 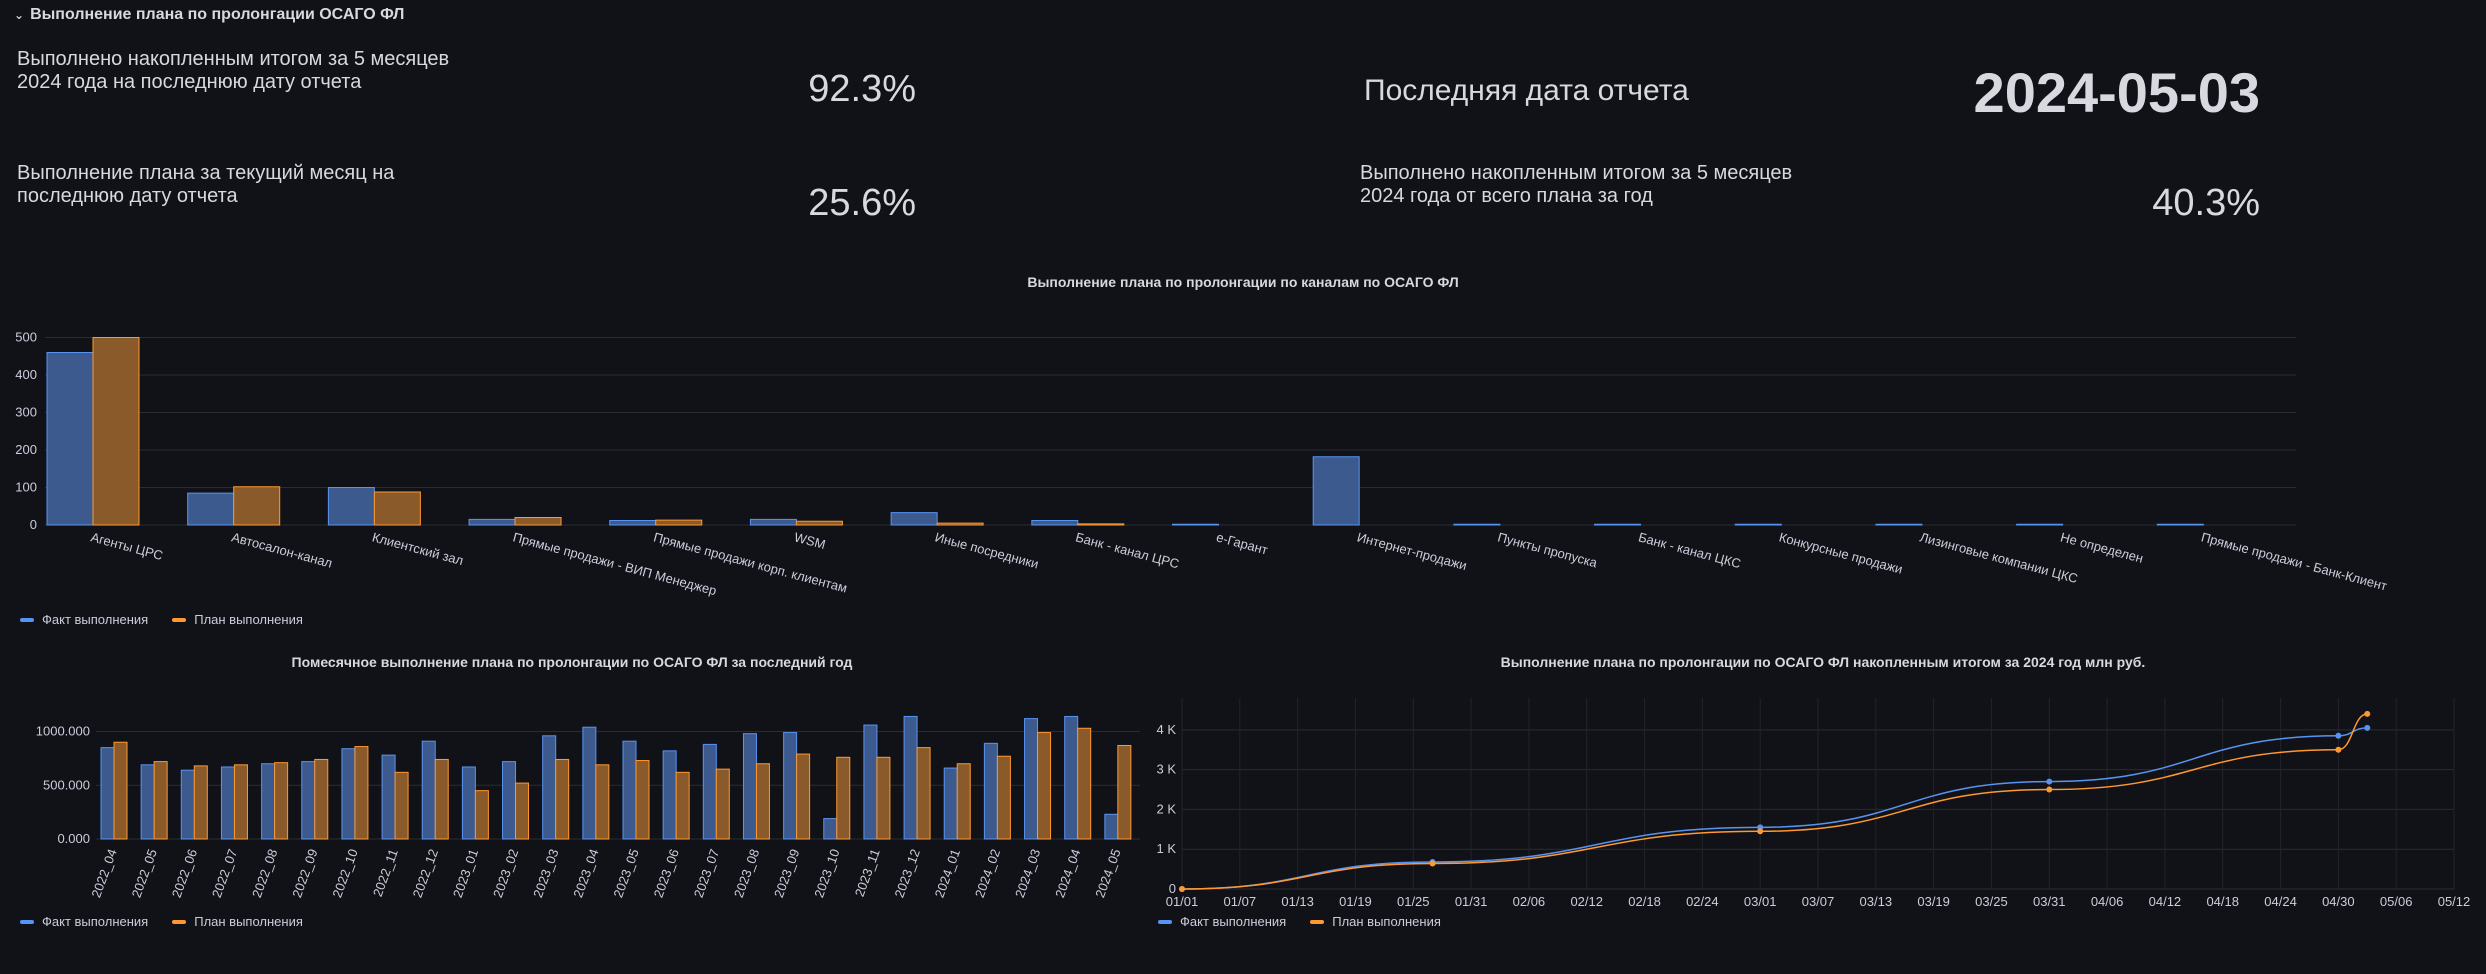 I want to click on channels-legend: Факт выполнения План выполнения, so click(x=161, y=619).